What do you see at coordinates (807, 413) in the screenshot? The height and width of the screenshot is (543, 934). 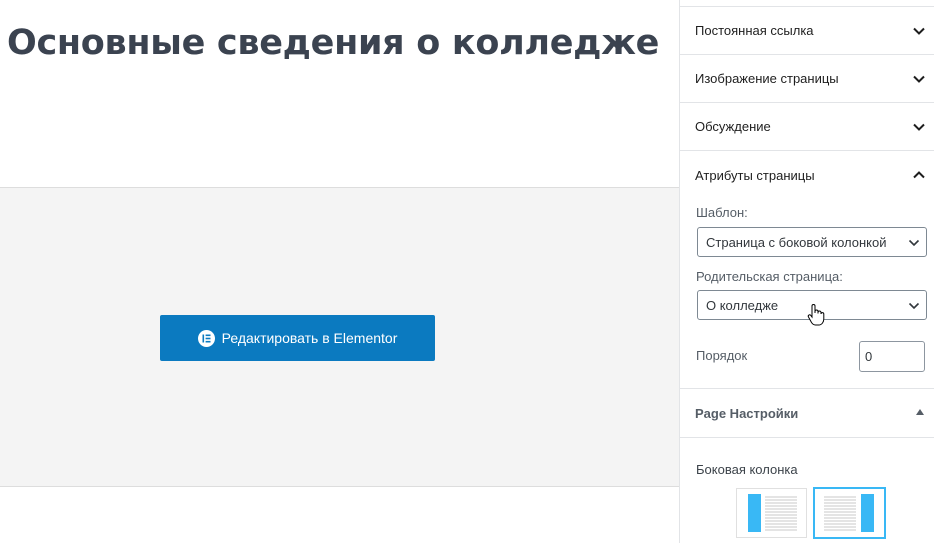 I see `panel-page-settings: Page Настройки` at bounding box center [807, 413].